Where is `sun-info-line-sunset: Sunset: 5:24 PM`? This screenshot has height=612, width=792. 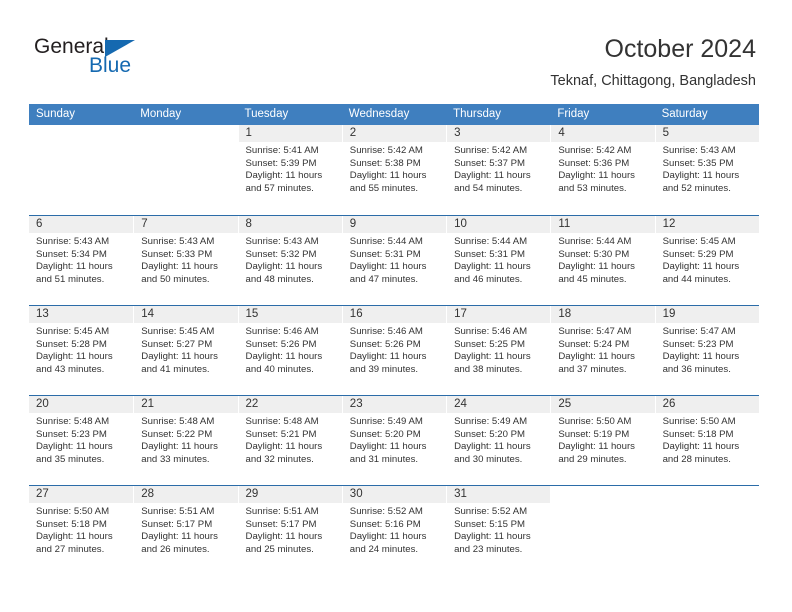
sun-info-line-sunset: Sunset: 5:24 PM is located at coordinates (594, 344).